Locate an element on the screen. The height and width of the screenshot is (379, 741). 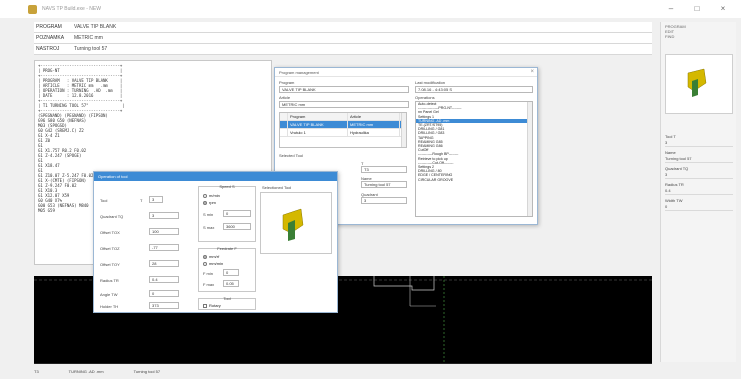
program-input: VALVE TIP BLANK is located at coordinates (344, 89).